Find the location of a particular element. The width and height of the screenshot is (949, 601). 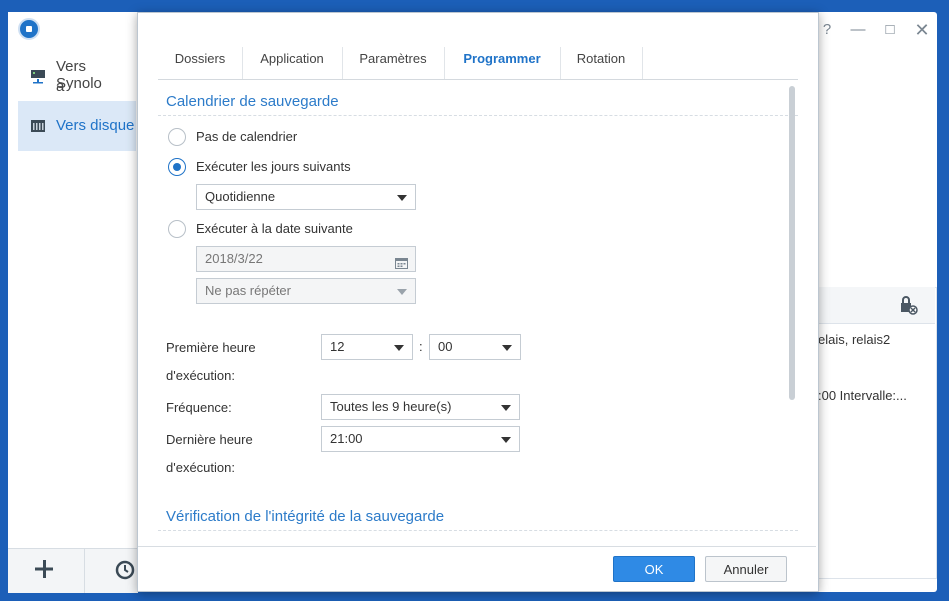

maximize-icon: □ is located at coordinates (890, 30).